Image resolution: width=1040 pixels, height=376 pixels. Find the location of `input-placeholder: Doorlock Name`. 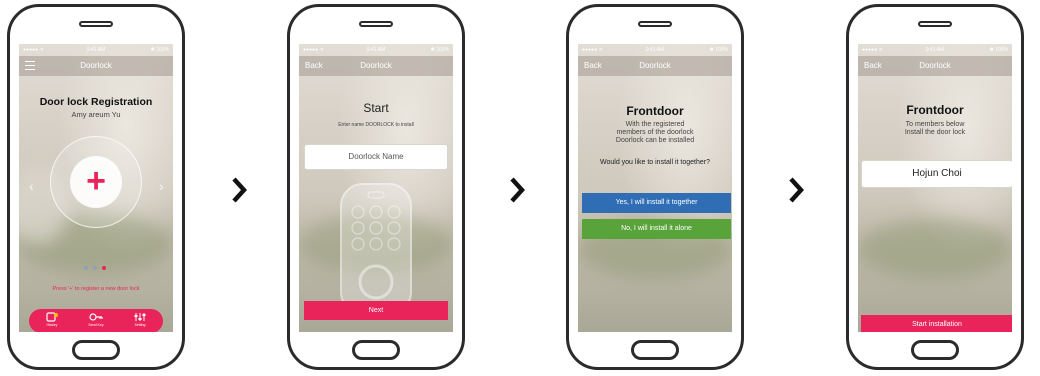

input-placeholder: Doorlock Name is located at coordinates (376, 156).